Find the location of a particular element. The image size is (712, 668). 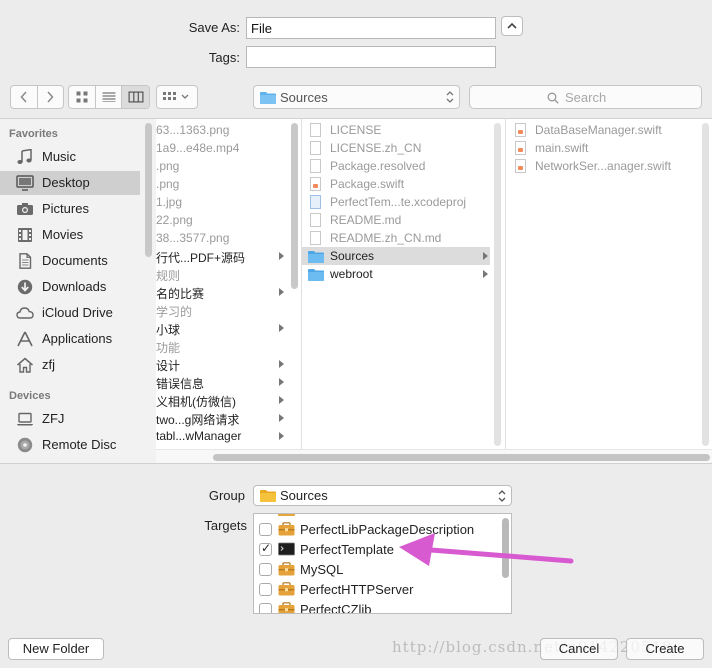

sidebar-item-zfj: zfj is located at coordinates (70, 365).